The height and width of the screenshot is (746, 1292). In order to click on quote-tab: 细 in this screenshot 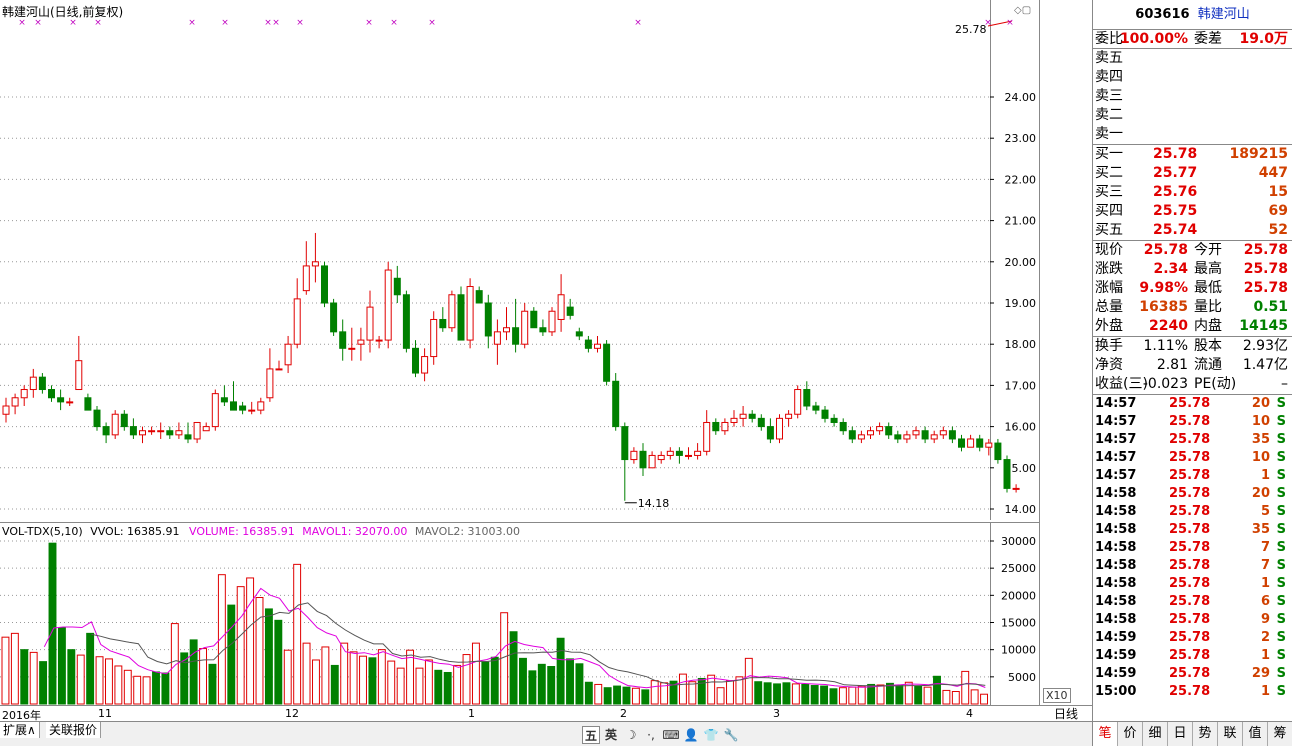, I will do `click(1155, 734)`.